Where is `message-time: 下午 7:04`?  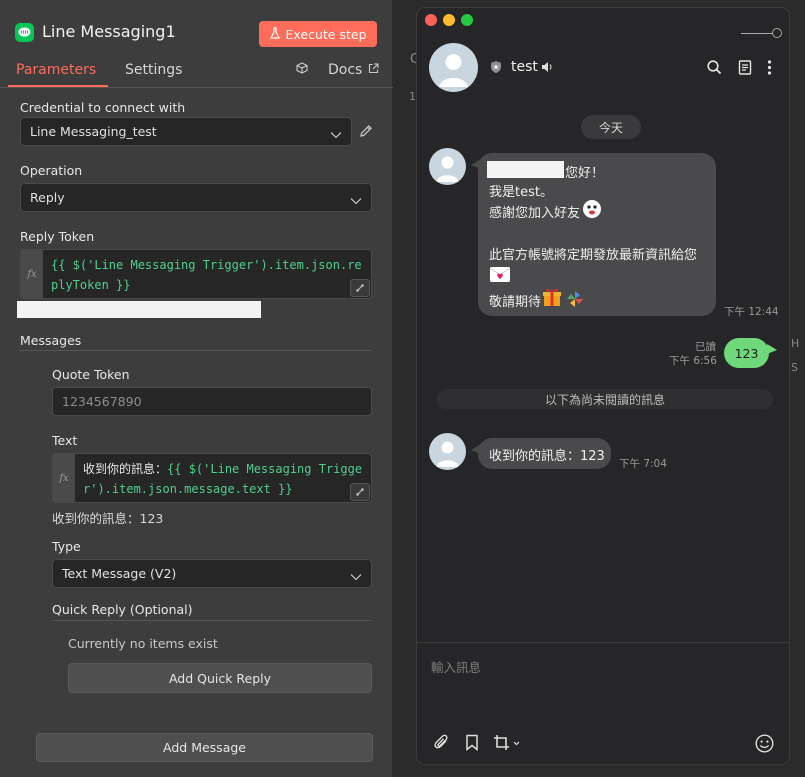 message-time: 下午 7:04 is located at coordinates (643, 464).